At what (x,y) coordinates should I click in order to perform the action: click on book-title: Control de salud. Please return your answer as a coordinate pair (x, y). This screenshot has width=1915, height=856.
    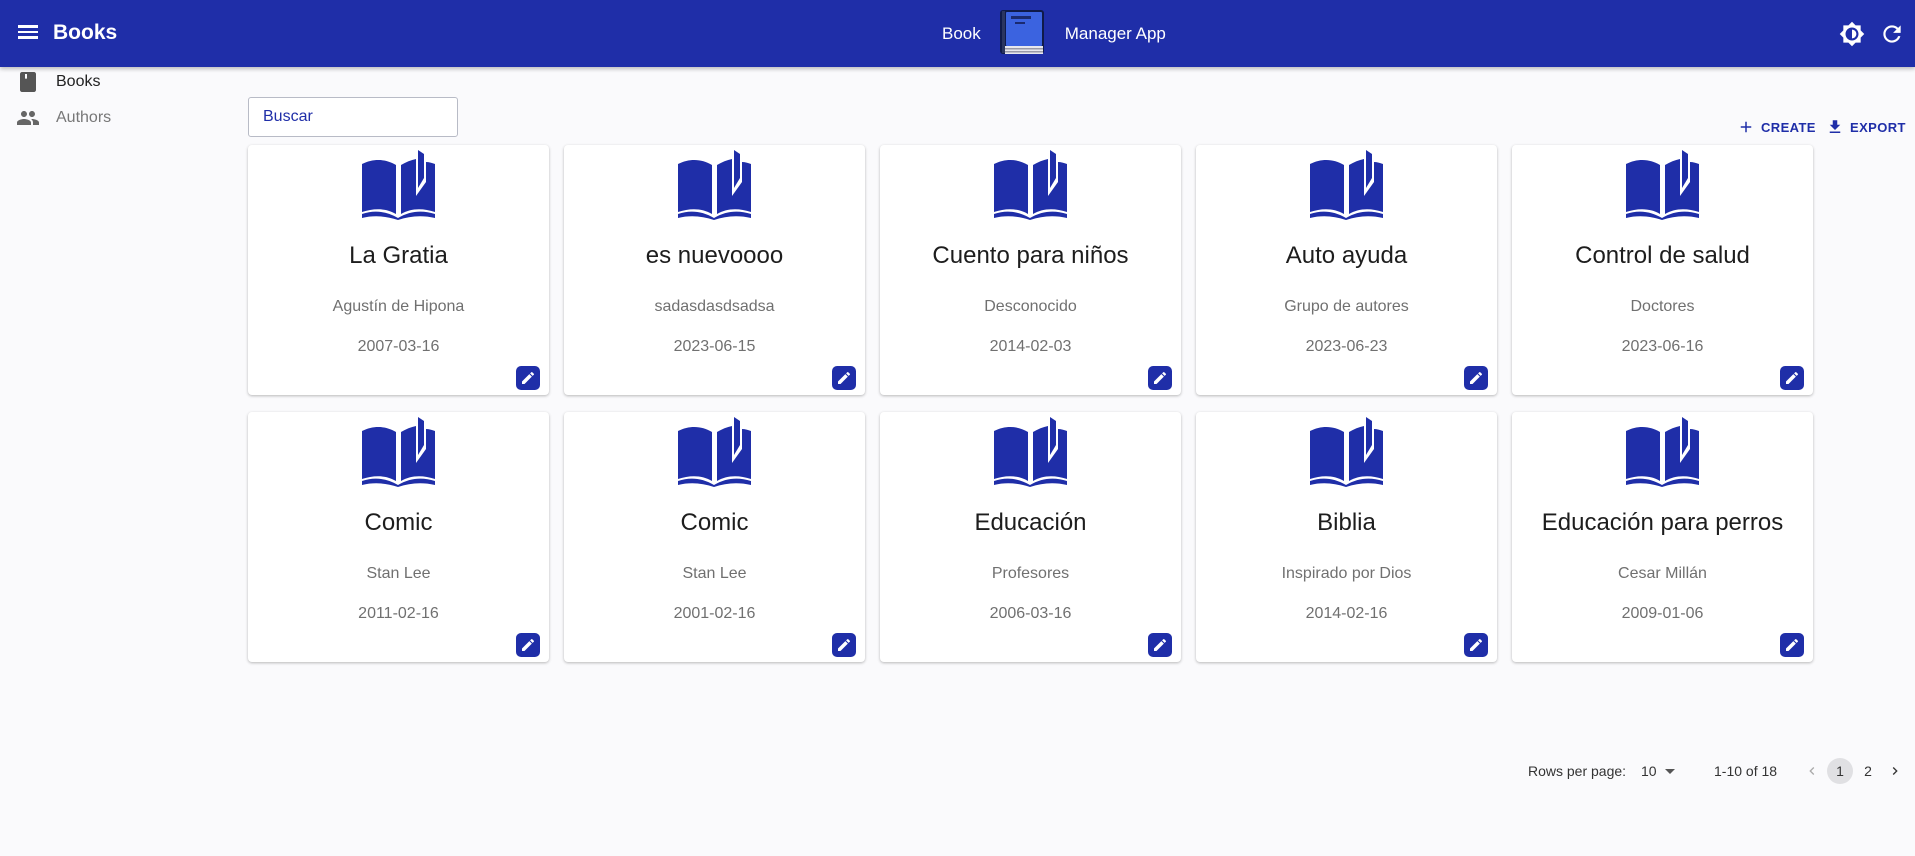
    Looking at the image, I should click on (1662, 255).